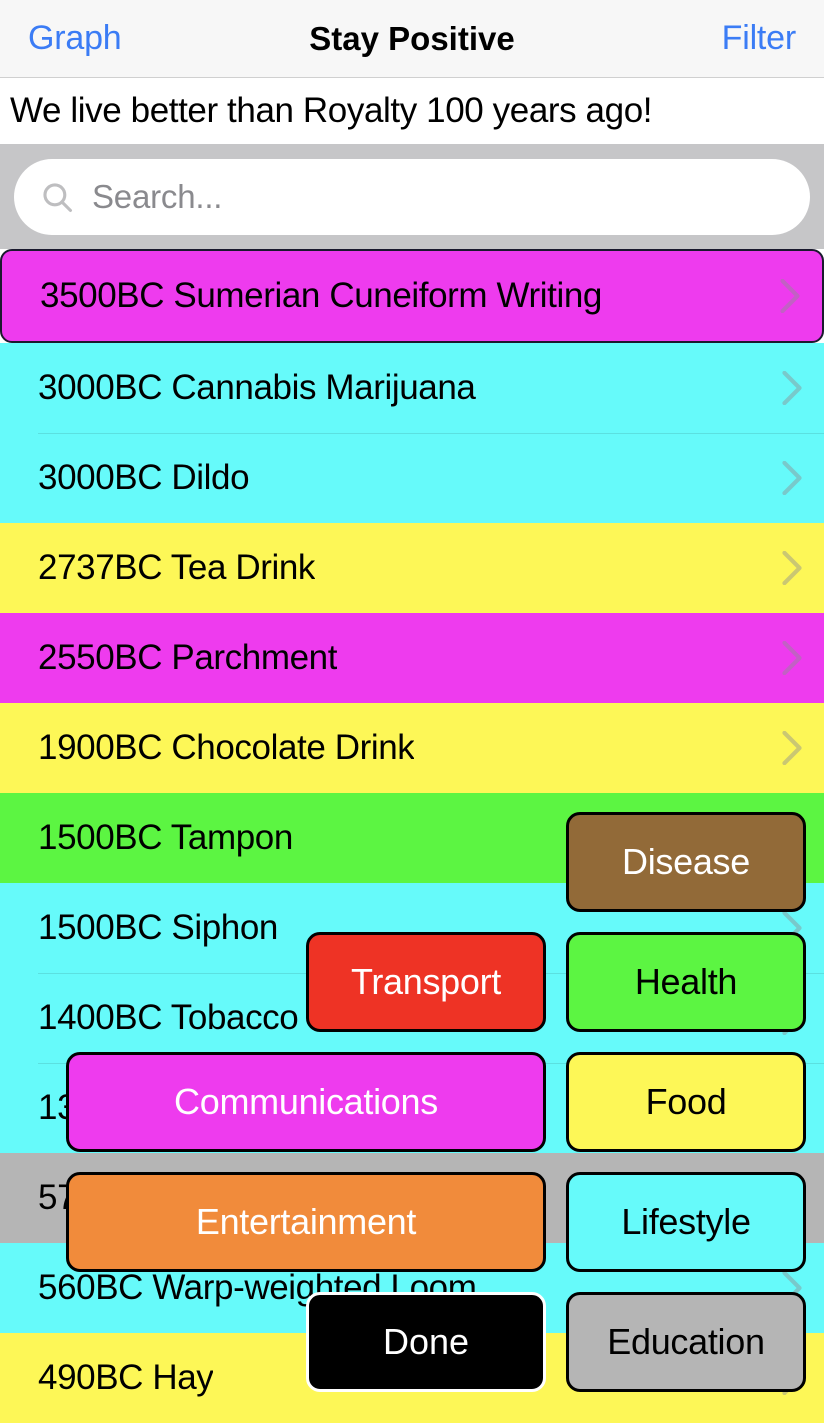  I want to click on list-item-label: 3500BC Sumerian Cuneiform Writing, so click(321, 295).